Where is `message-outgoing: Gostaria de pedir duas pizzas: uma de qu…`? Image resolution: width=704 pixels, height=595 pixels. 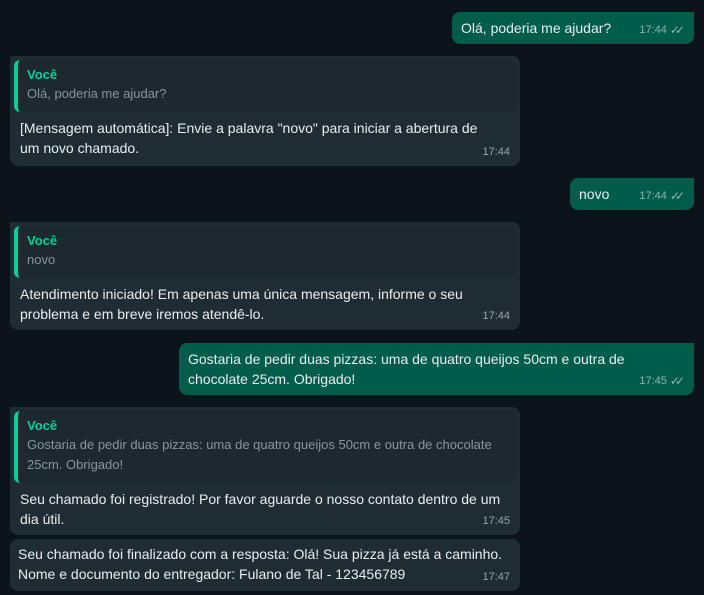
message-outgoing: Gostaria de pedir duas pizzas: uma de qu… is located at coordinates (436, 369).